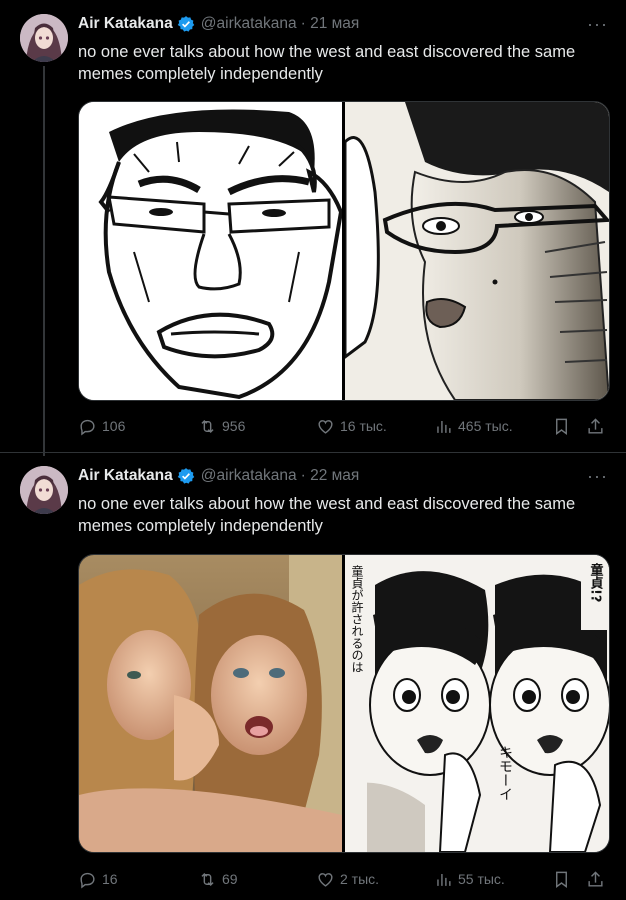 This screenshot has height=900, width=626. What do you see at coordinates (330, 476) in the screenshot?
I see `tweet-date: · 22 мая` at bounding box center [330, 476].